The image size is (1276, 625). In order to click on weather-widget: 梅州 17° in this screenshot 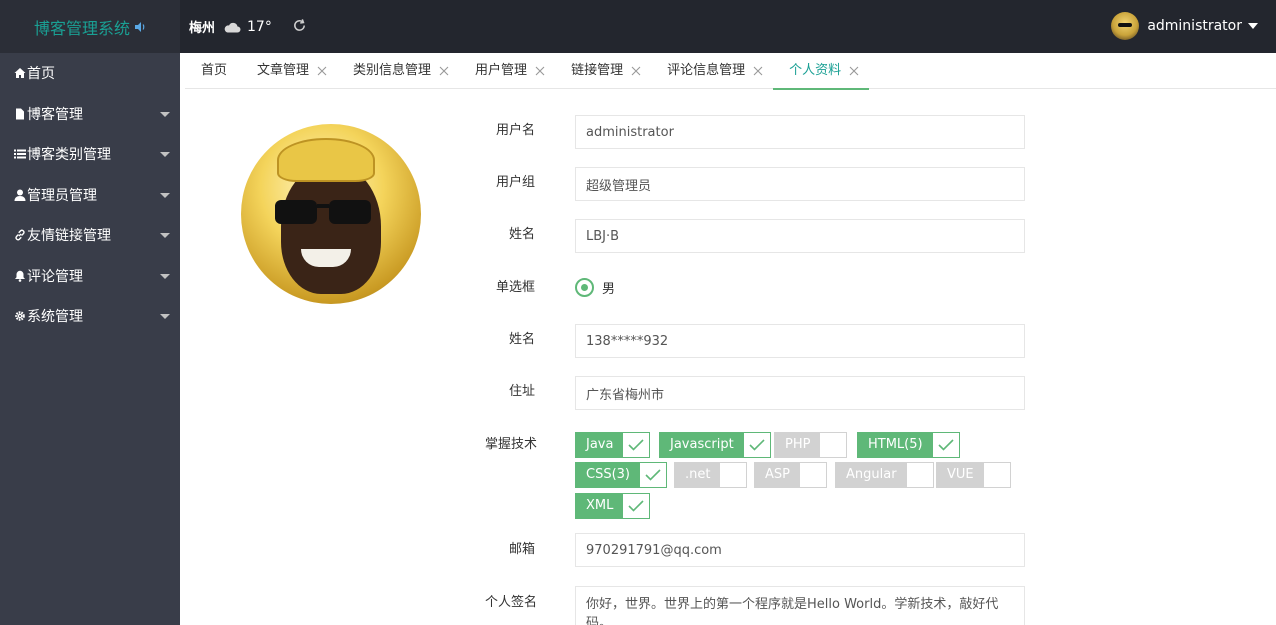, I will do `click(230, 27)`.